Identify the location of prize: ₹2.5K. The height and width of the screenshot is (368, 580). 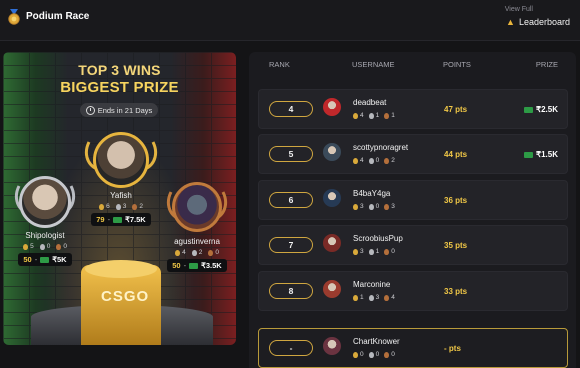
(541, 109).